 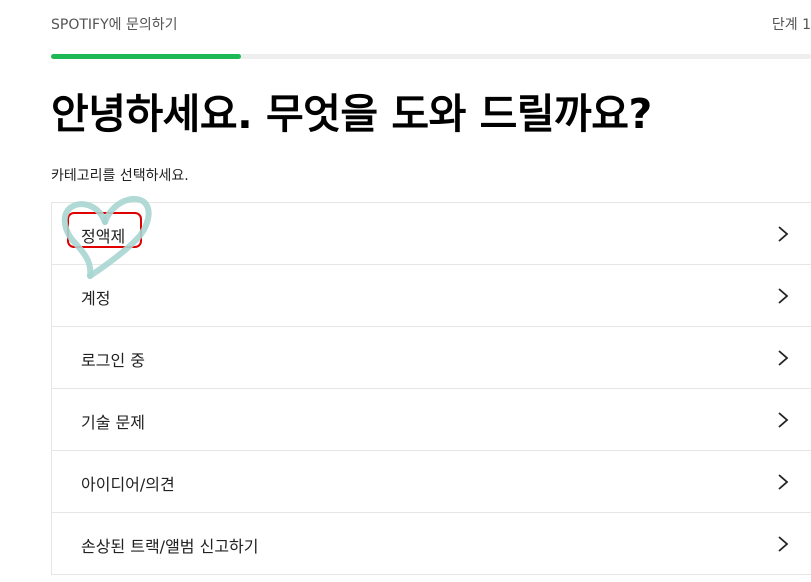 I want to click on category-item-ideas: 아이디어/의견, so click(x=431, y=482).